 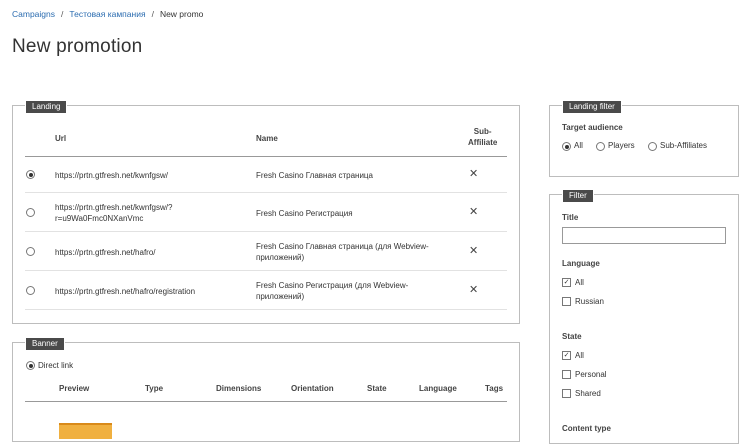 I want to click on page-title: New promotion, so click(x=77, y=46).